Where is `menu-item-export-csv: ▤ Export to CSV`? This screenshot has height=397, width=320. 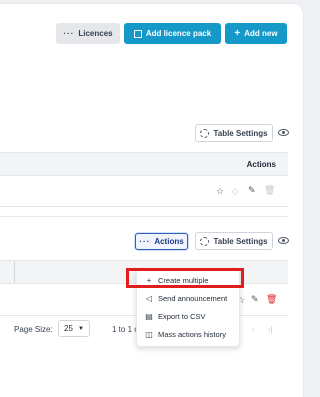
menu-item-export-csv: ▤ Export to CSV is located at coordinates (189, 316).